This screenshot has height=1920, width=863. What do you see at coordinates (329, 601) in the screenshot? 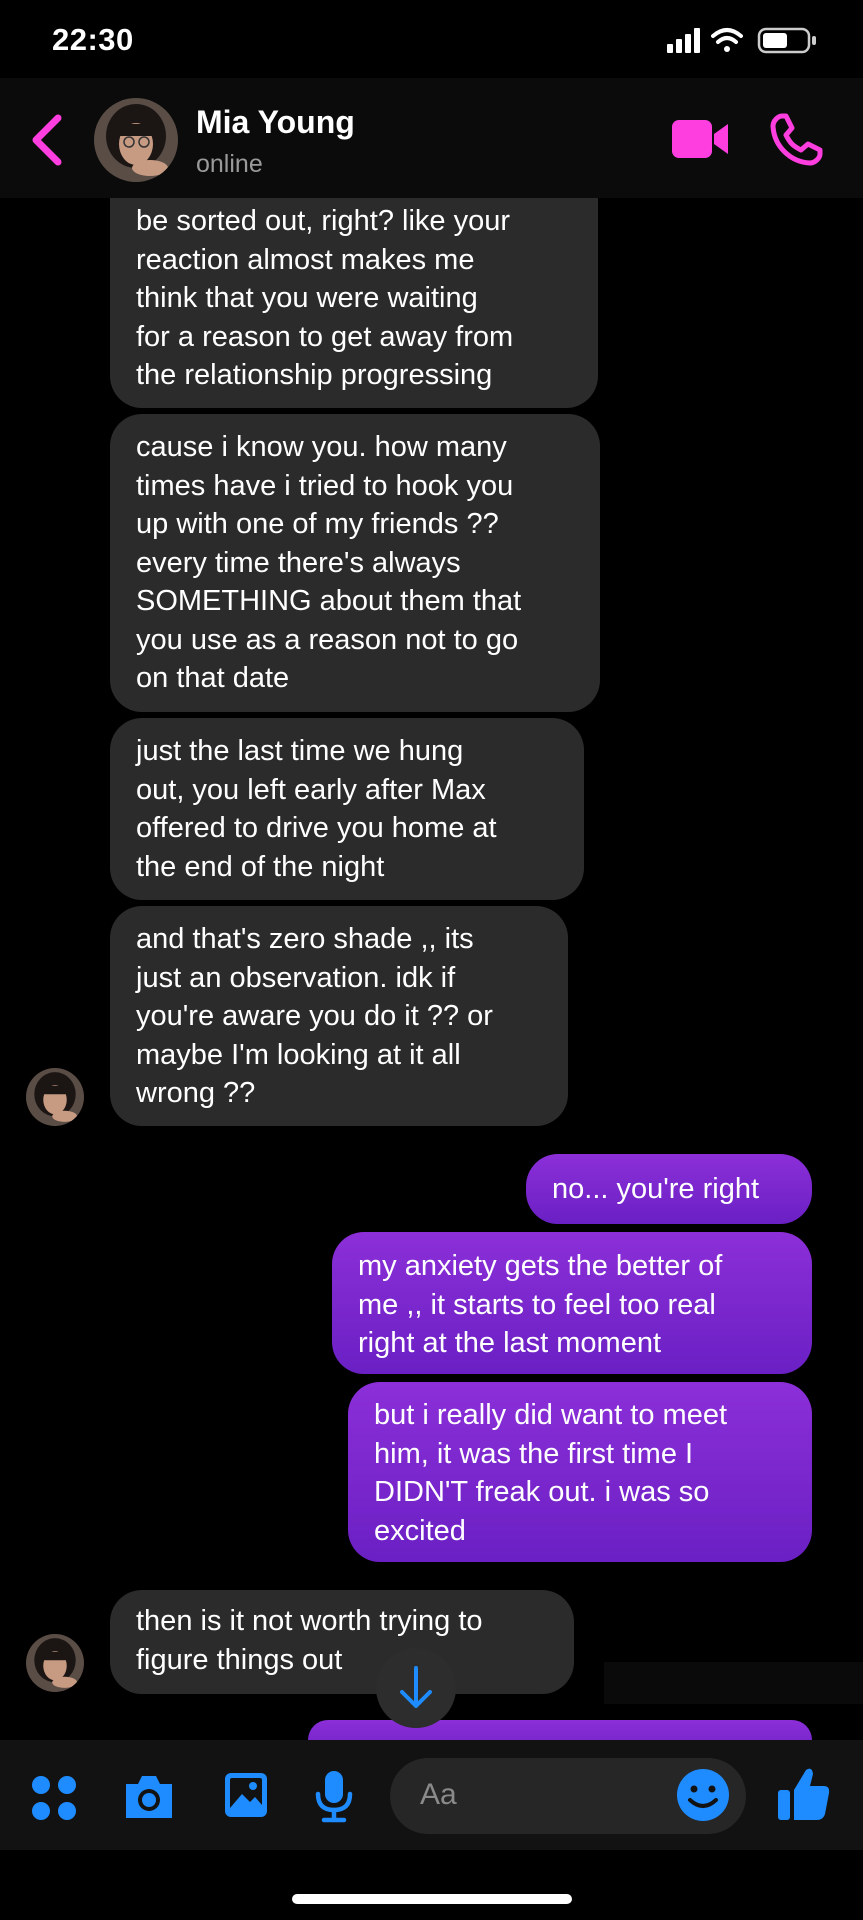
I see `message-line: SOMETHING about them that` at bounding box center [329, 601].